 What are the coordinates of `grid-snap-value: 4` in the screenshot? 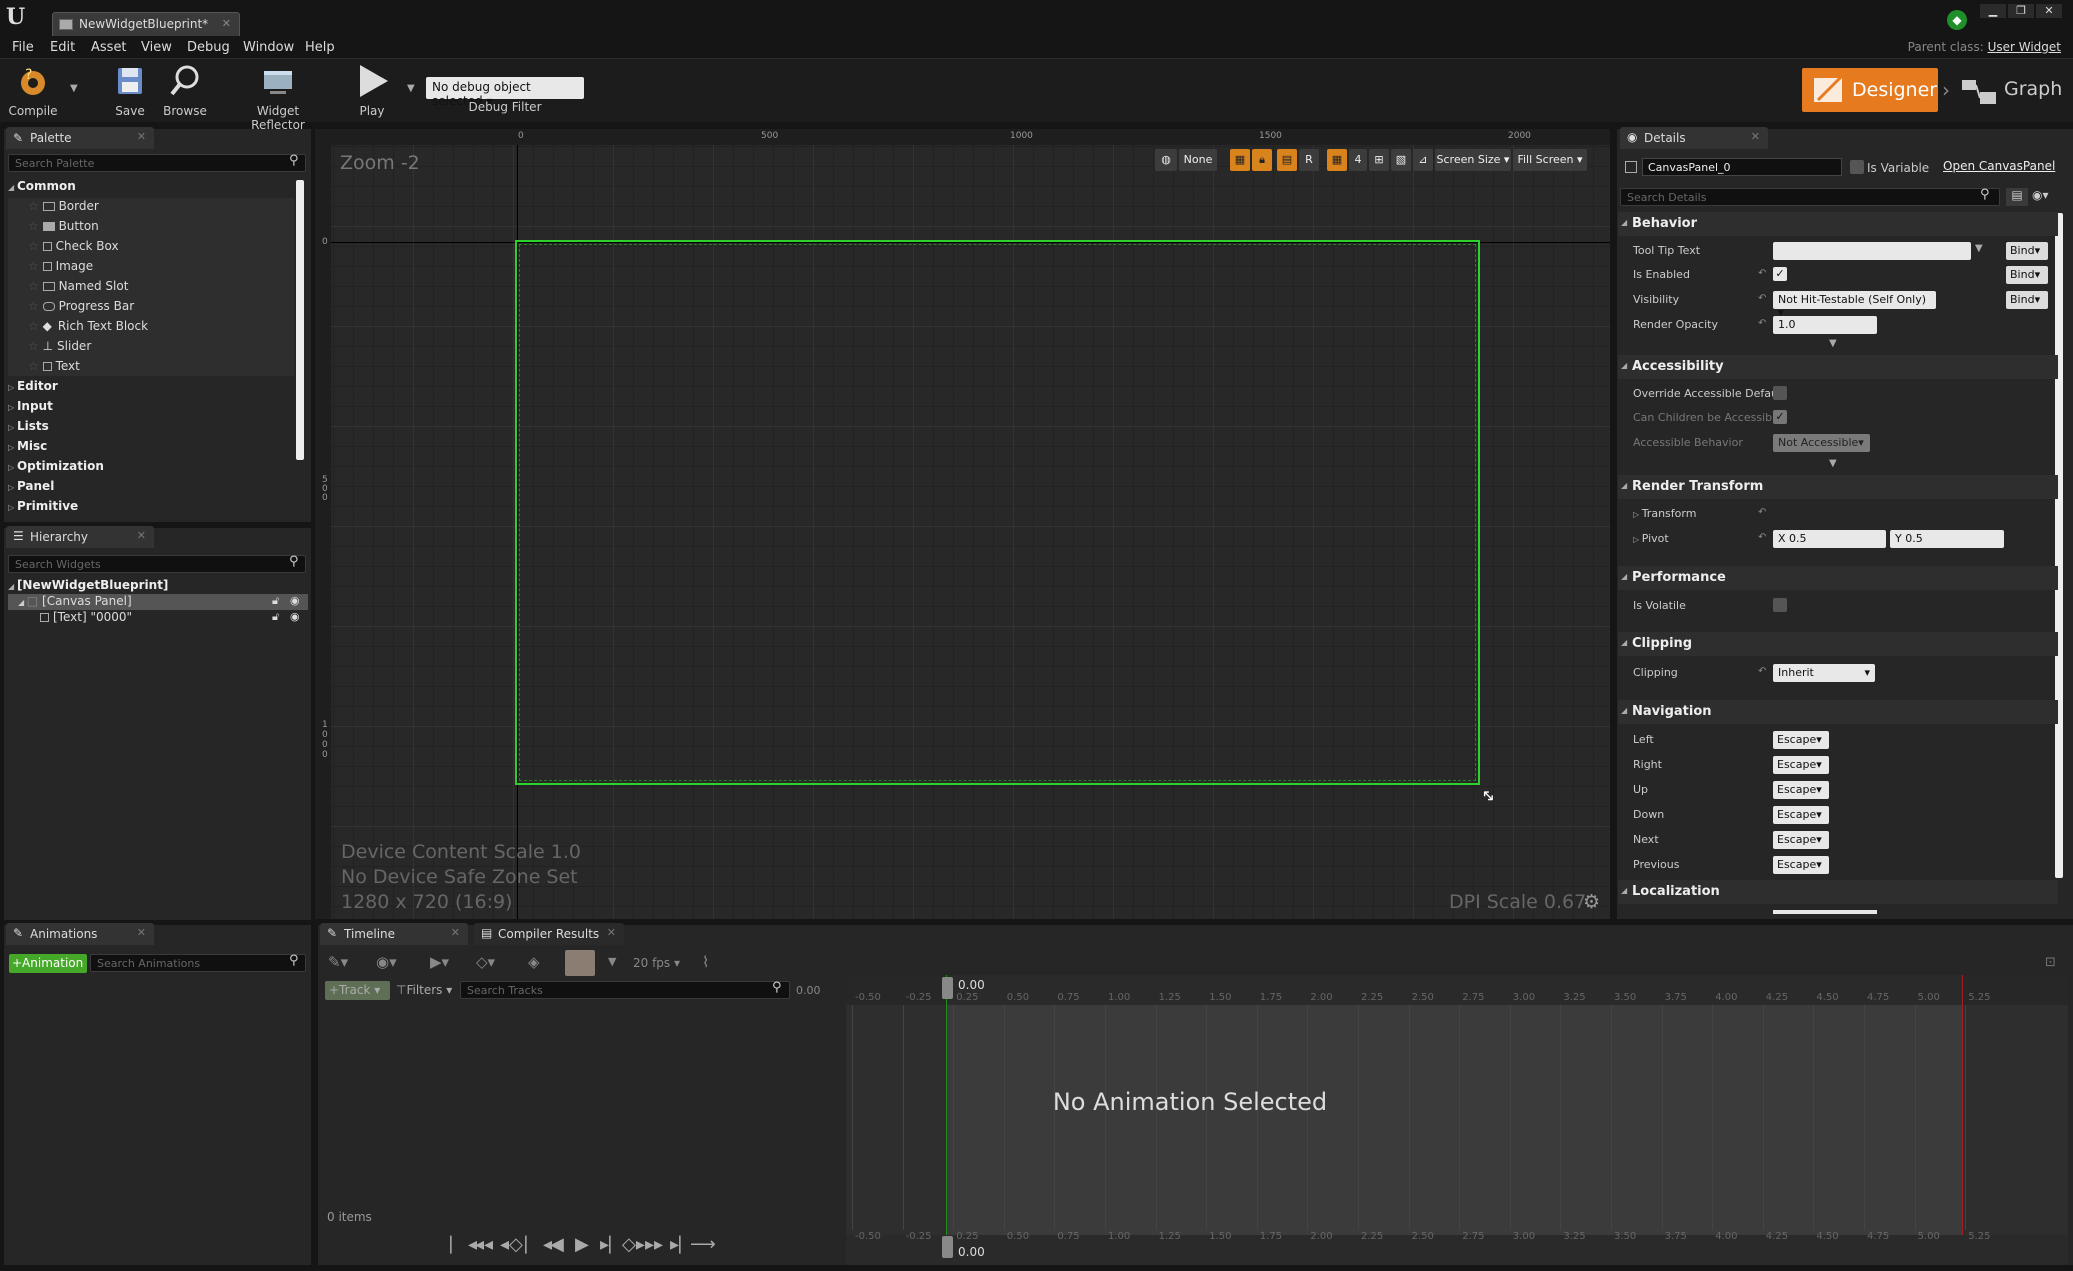 It's located at (1358, 160).